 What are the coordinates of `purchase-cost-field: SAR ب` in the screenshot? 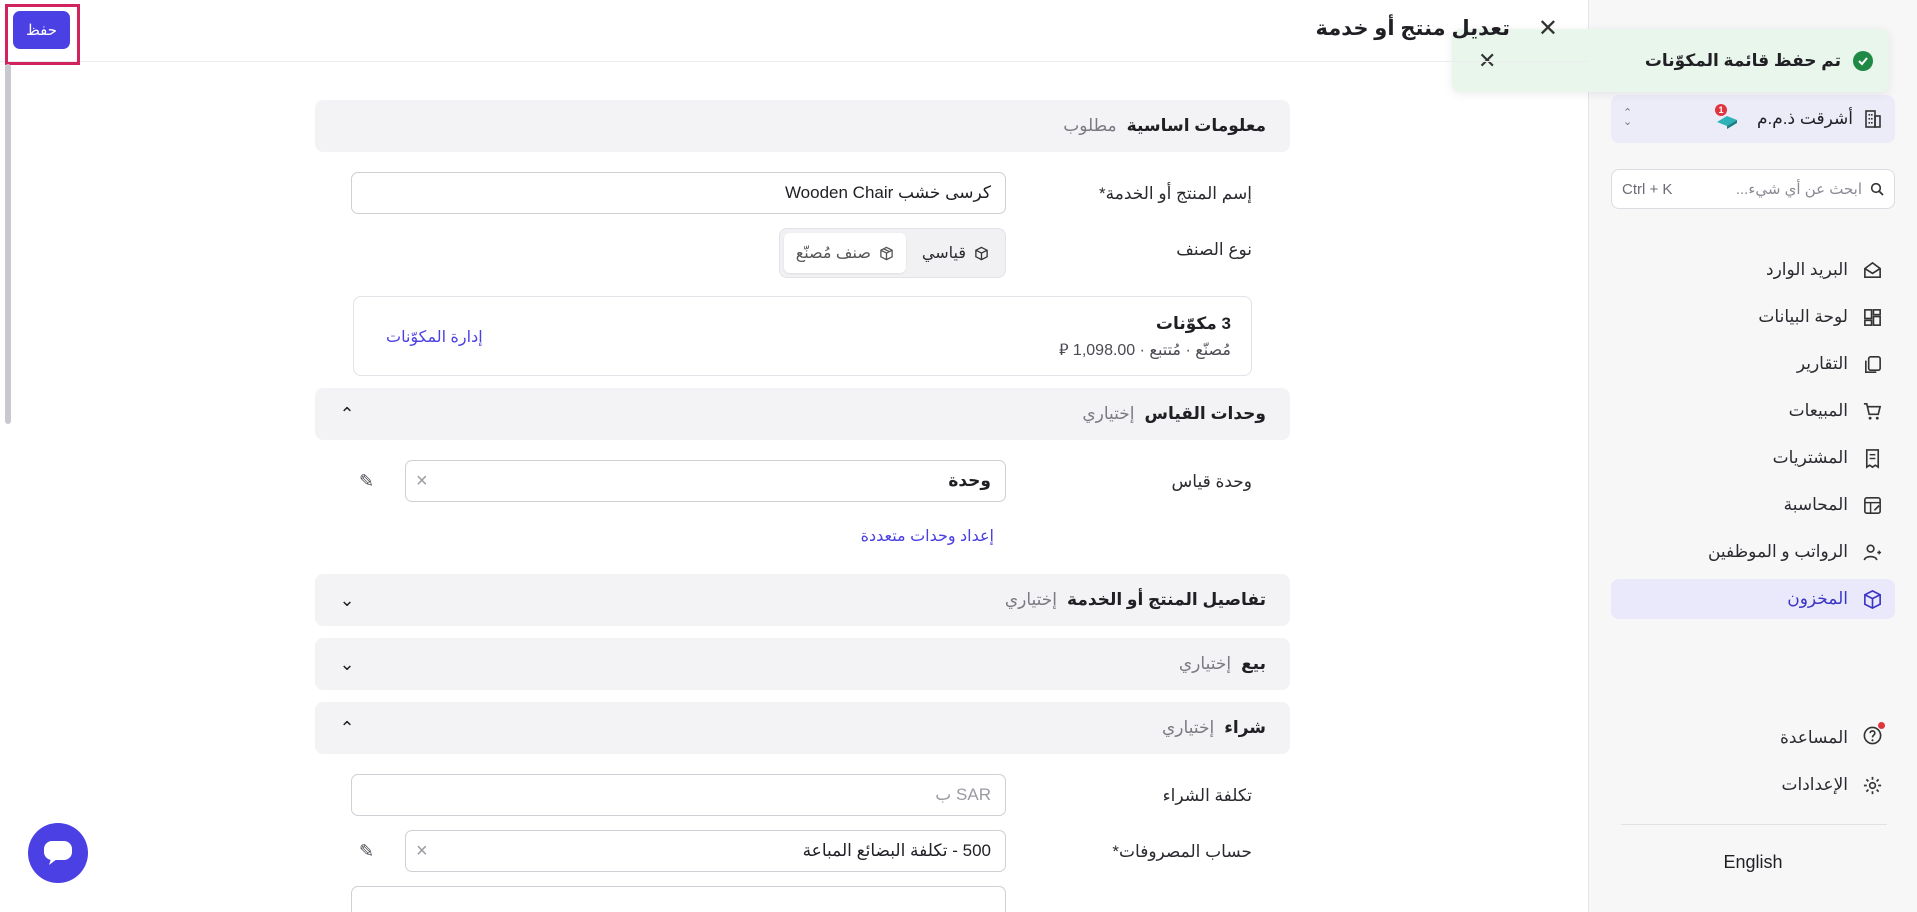 It's located at (678, 795).